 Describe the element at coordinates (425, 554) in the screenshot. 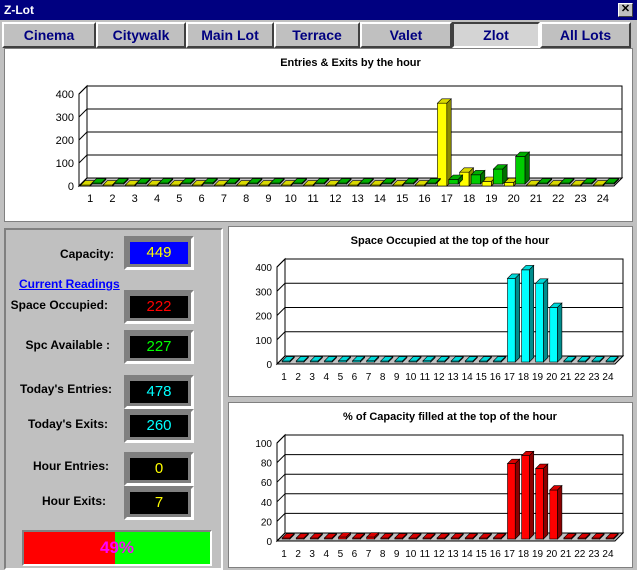

I see `x-tick-label: 11` at that location.